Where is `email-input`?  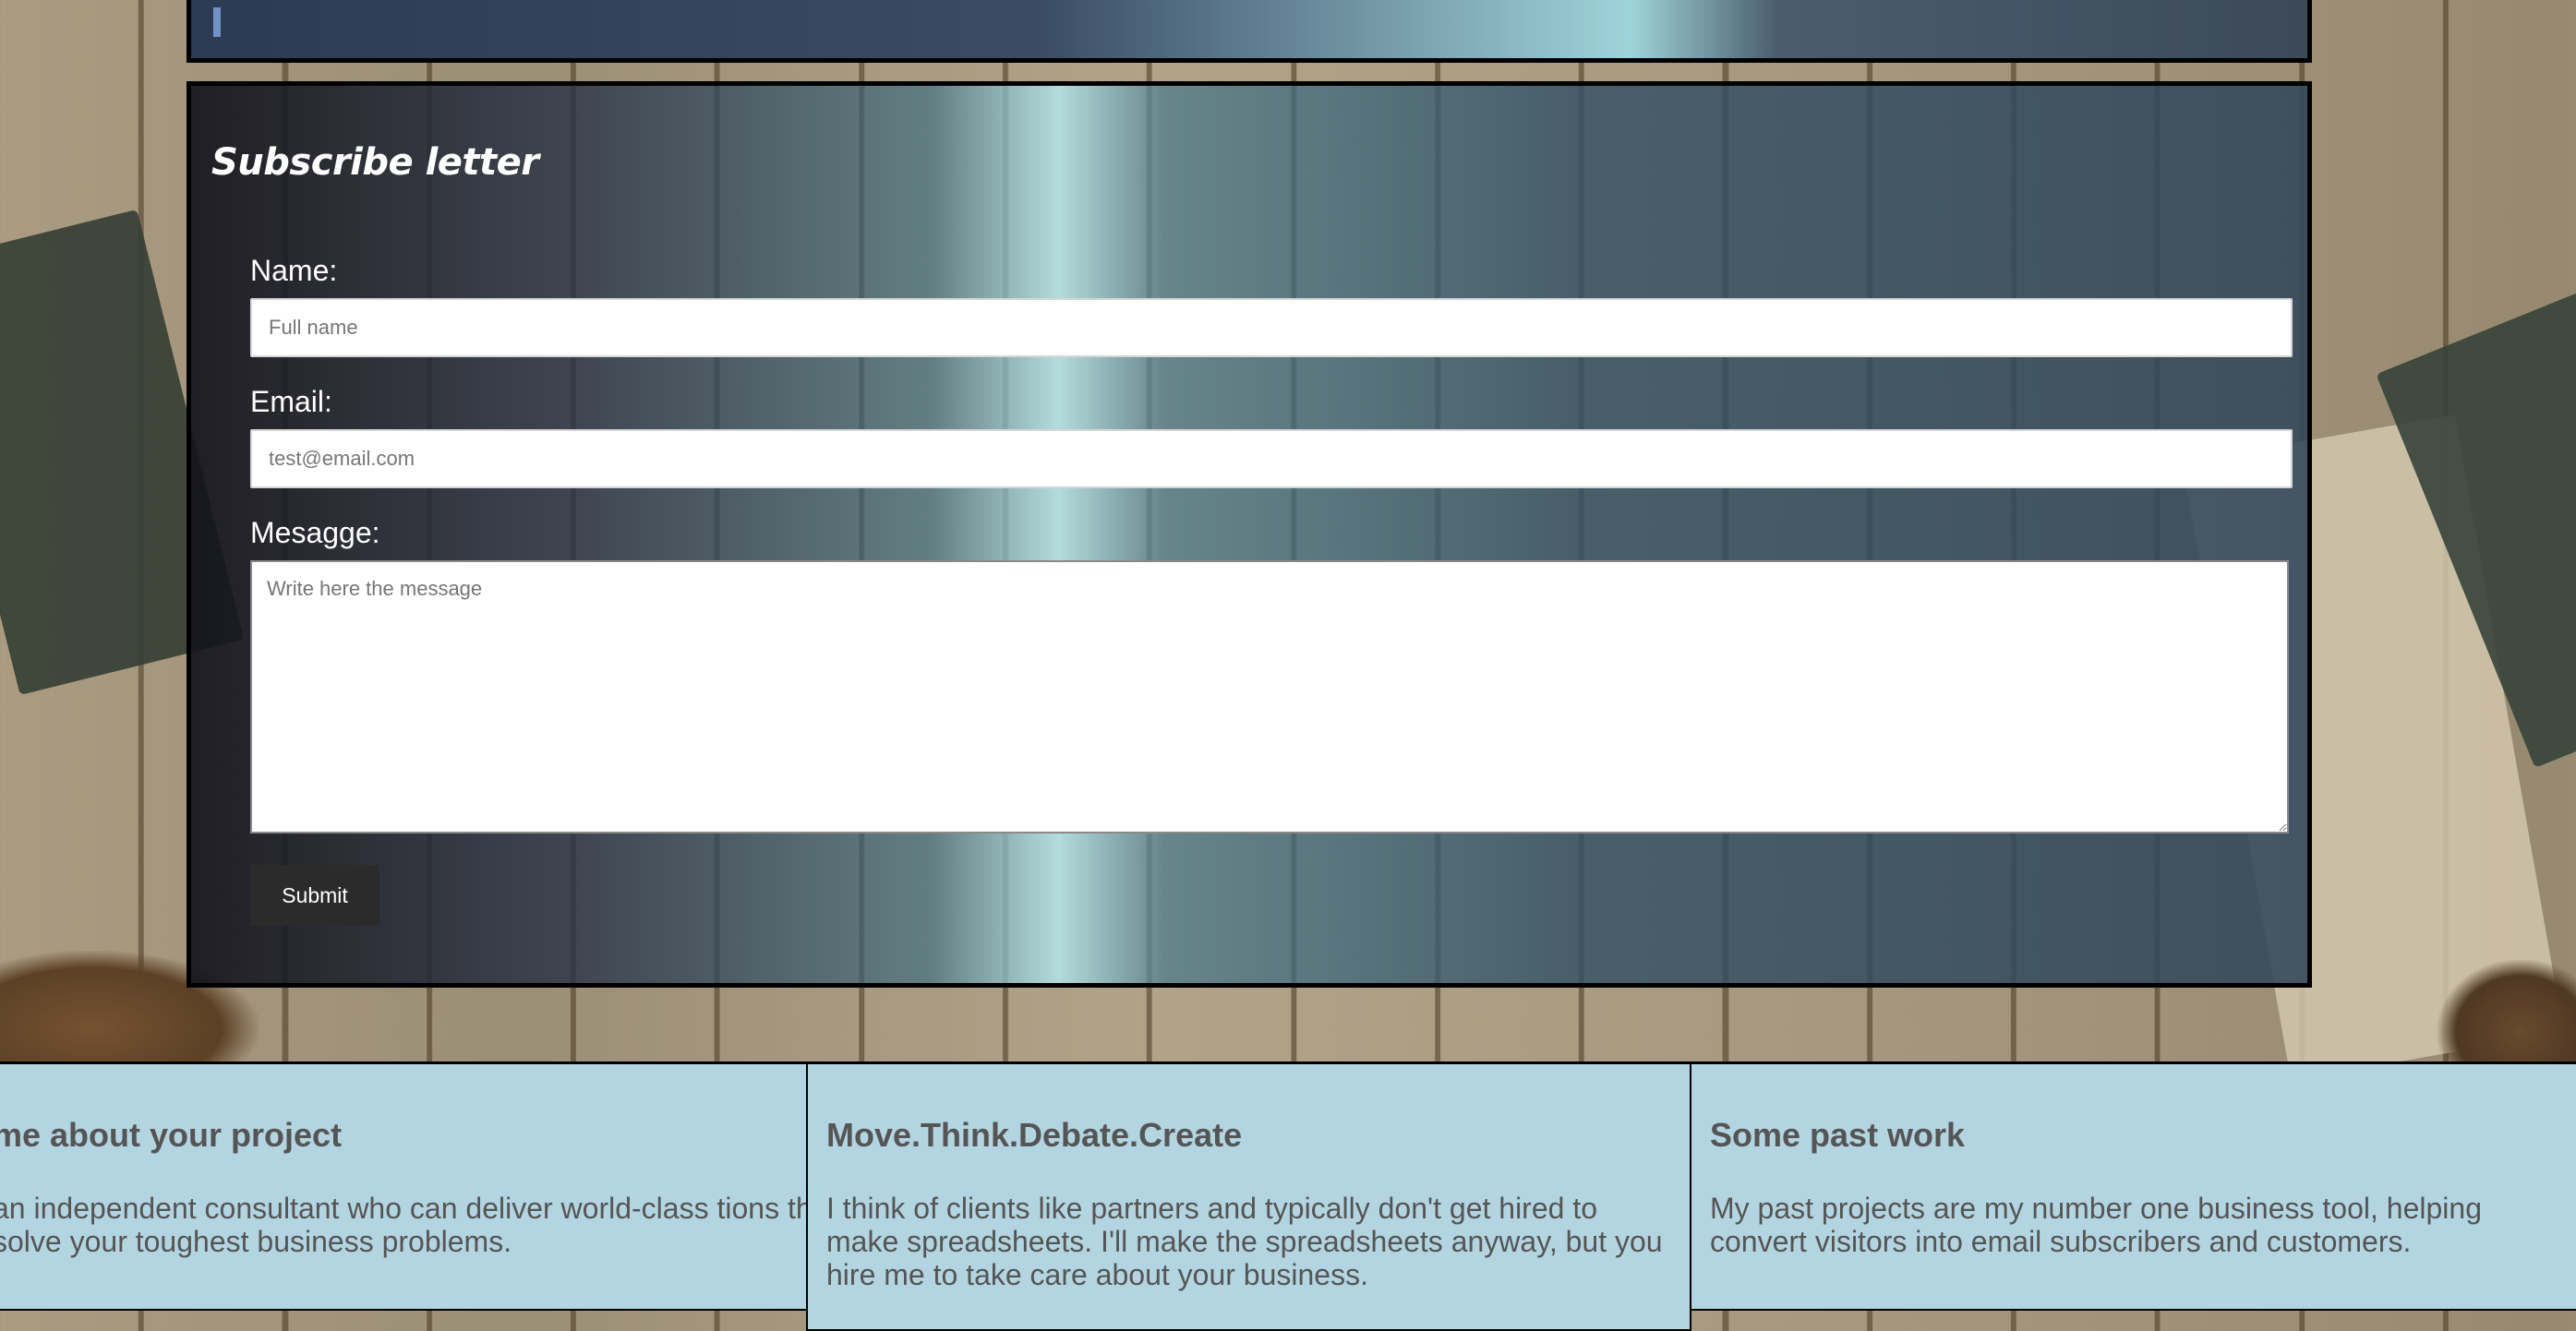
email-input is located at coordinates (1271, 459).